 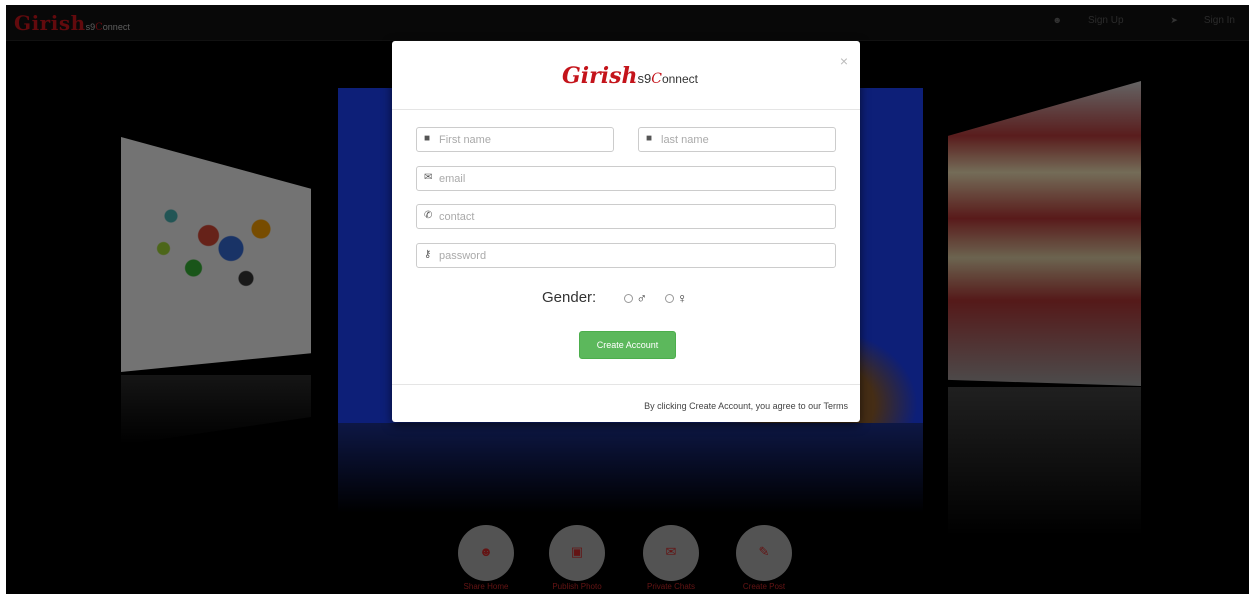 What do you see at coordinates (428, 215) in the screenshot?
I see `phone-icon: ✆` at bounding box center [428, 215].